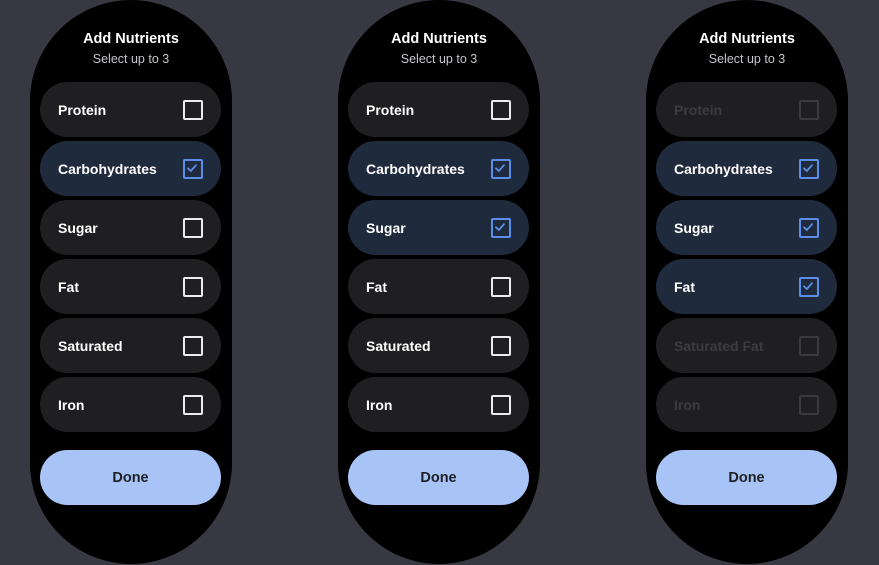  I want to click on nutrient-label: Saturated Fat, so click(719, 345).